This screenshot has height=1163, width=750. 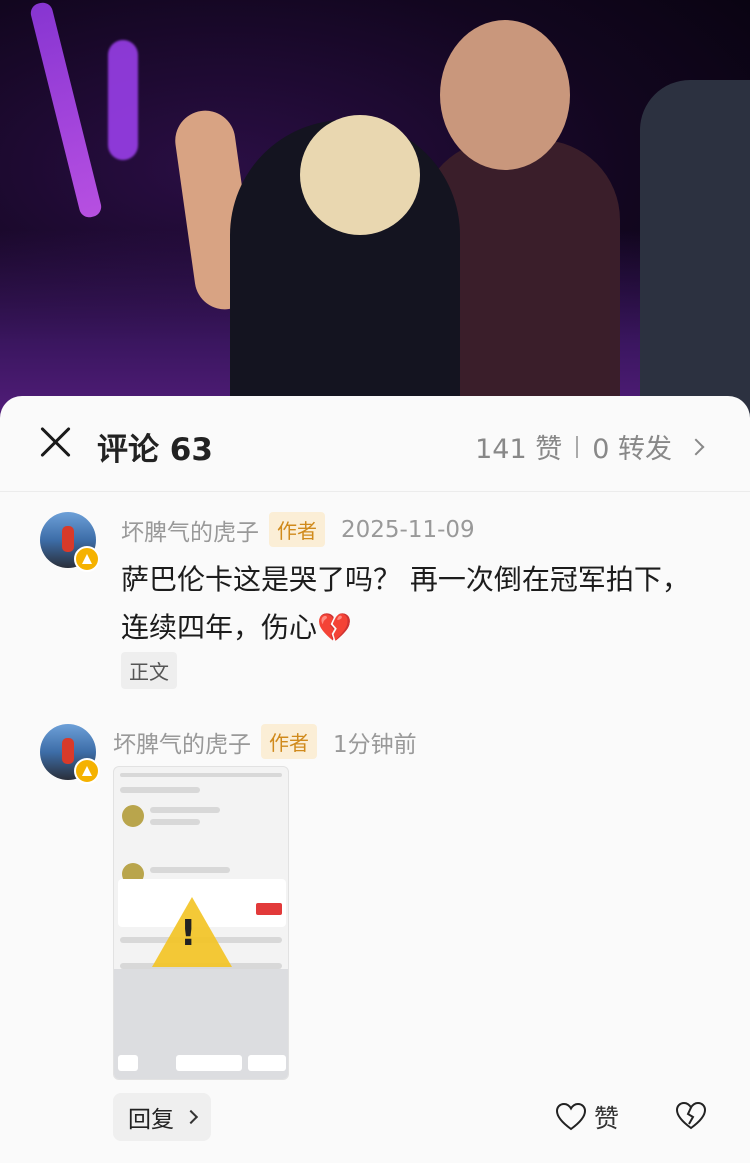 I want to click on comment-meta: 坏脾气的虎子 作者 1分钟前, so click(x=265, y=741).